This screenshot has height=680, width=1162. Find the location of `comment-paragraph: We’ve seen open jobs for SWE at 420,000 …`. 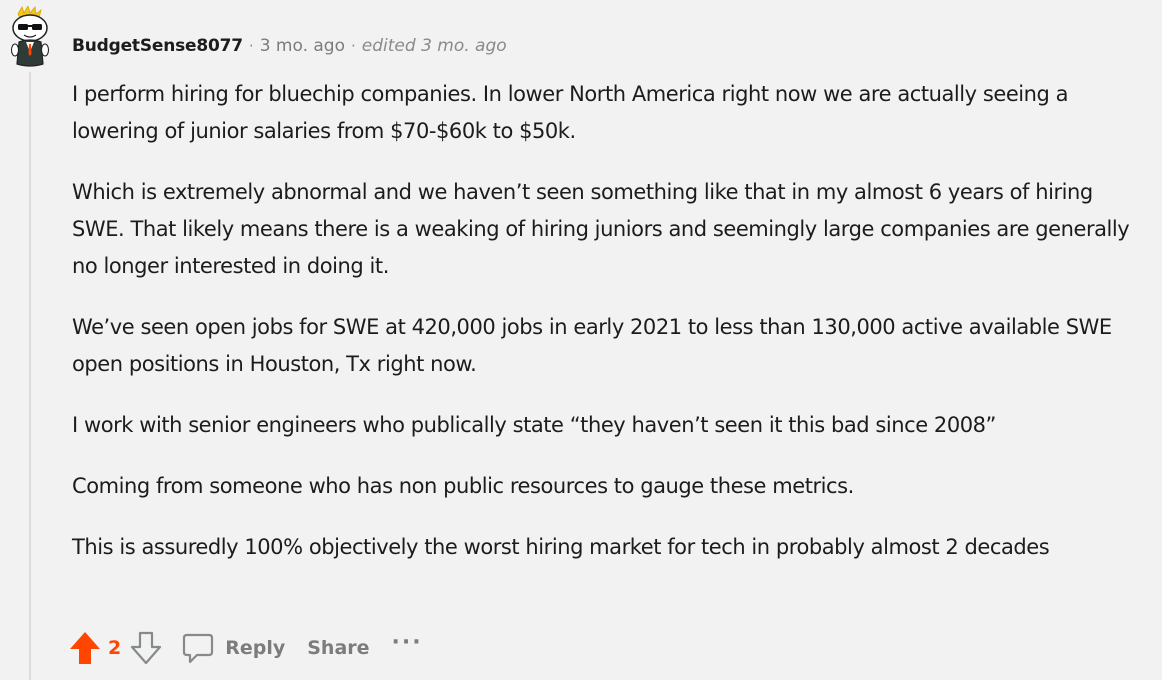

comment-paragraph: We’ve seen open jobs for SWE at 420,000 … is located at coordinates (592, 345).